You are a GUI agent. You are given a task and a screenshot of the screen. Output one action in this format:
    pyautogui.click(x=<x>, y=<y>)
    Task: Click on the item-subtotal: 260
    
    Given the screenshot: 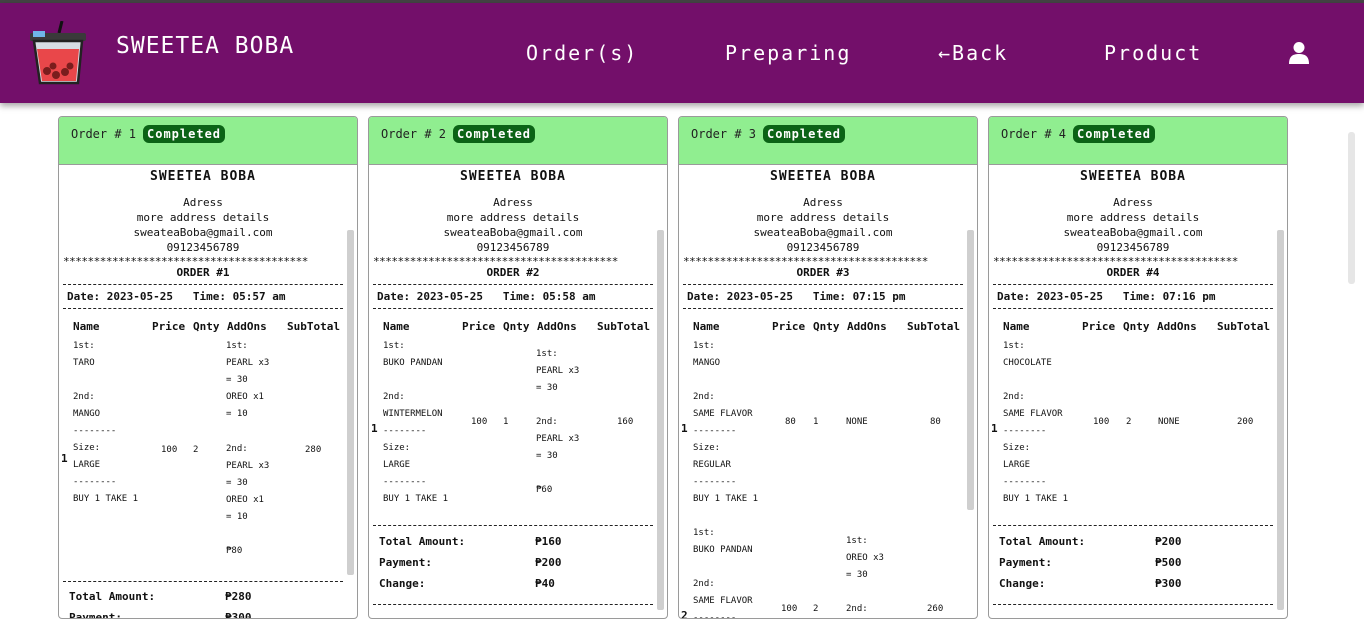 What is the action you would take?
    pyautogui.click(x=935, y=609)
    